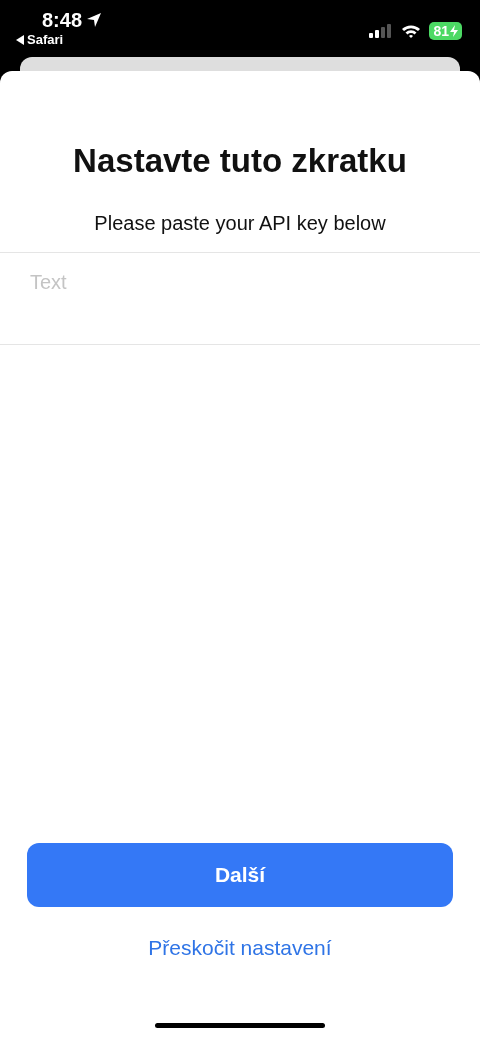 The height and width of the screenshot is (1039, 480). What do you see at coordinates (381, 31) in the screenshot?
I see `signal-icon` at bounding box center [381, 31].